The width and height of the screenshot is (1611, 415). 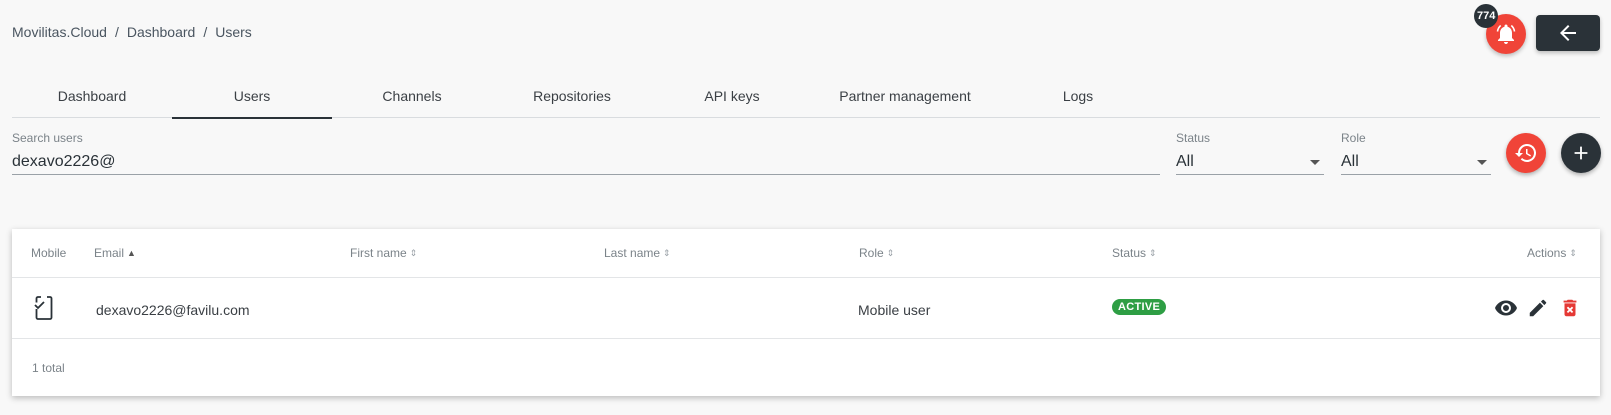 What do you see at coordinates (378, 253) in the screenshot?
I see `column-label: First name` at bounding box center [378, 253].